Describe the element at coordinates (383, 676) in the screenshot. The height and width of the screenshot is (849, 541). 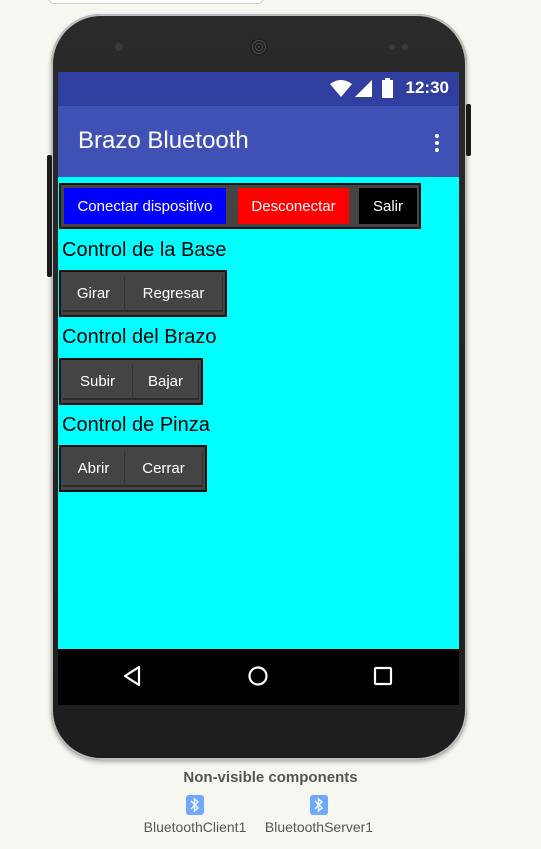
I see `recents-icon` at that location.